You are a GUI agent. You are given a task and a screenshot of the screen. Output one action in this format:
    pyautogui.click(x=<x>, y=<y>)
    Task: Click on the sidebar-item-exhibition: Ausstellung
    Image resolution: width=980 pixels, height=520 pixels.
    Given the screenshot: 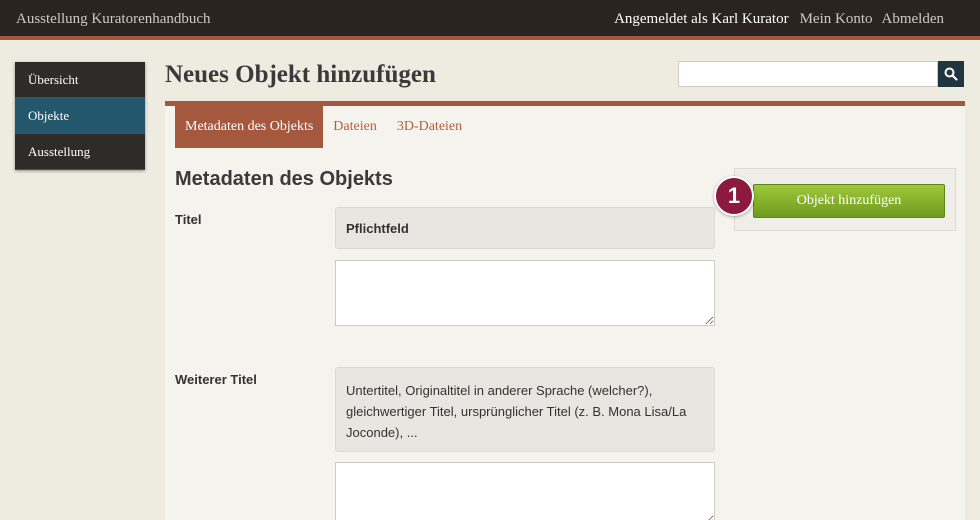 What is the action you would take?
    pyautogui.click(x=80, y=152)
    